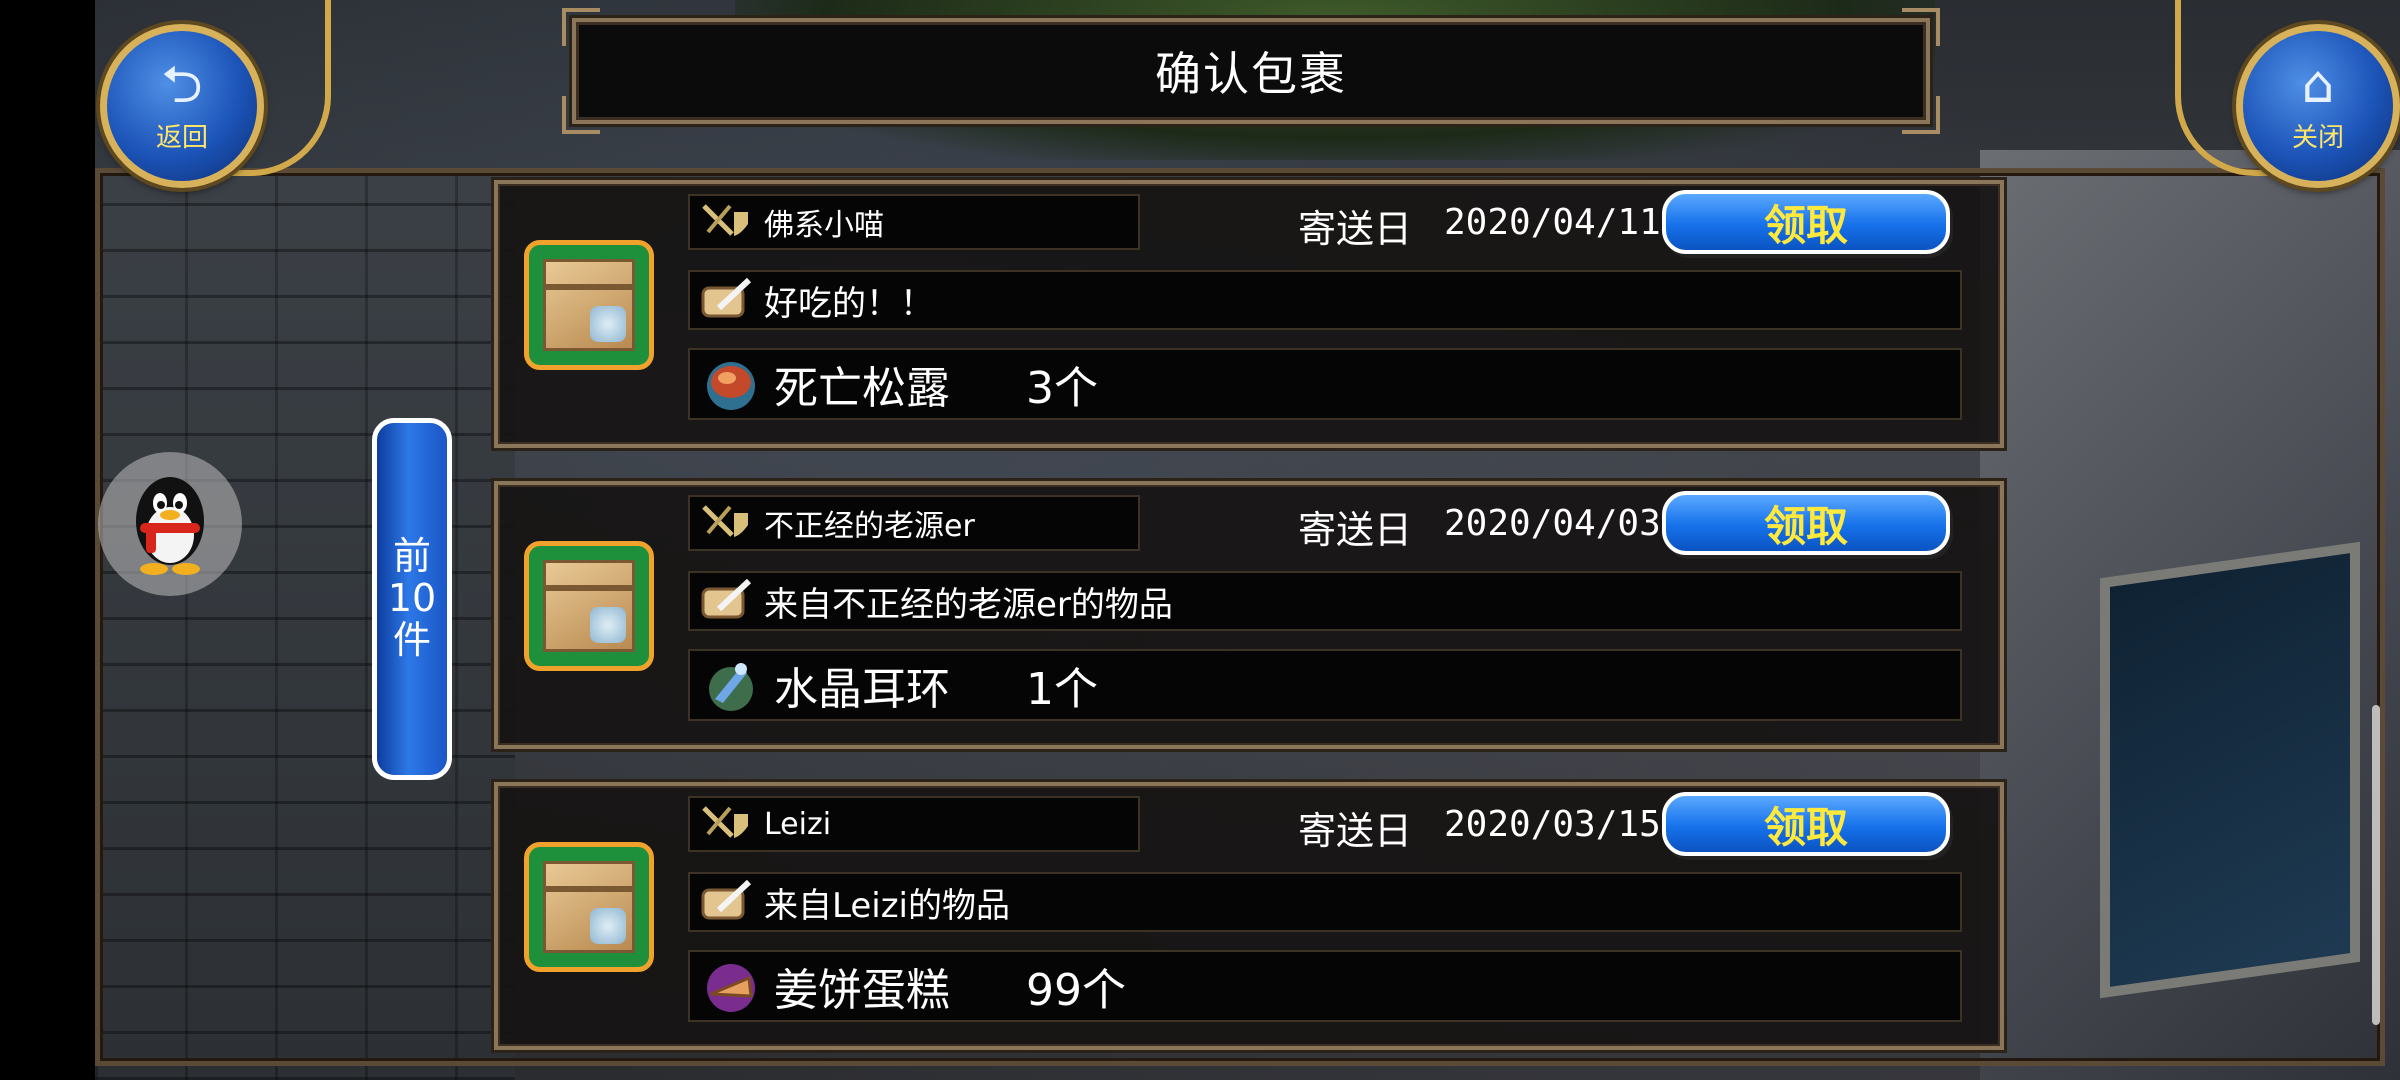 The image size is (2400, 1080). I want to click on item-name: 水晶耳环, so click(862, 689).